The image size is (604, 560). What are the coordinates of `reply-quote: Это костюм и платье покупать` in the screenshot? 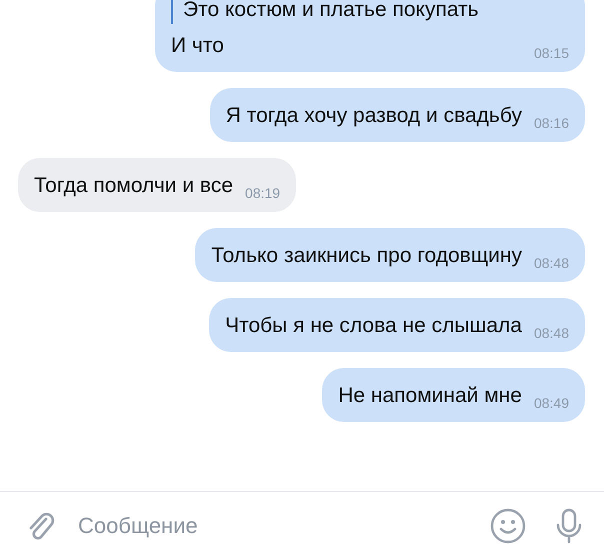 It's located at (370, 12).